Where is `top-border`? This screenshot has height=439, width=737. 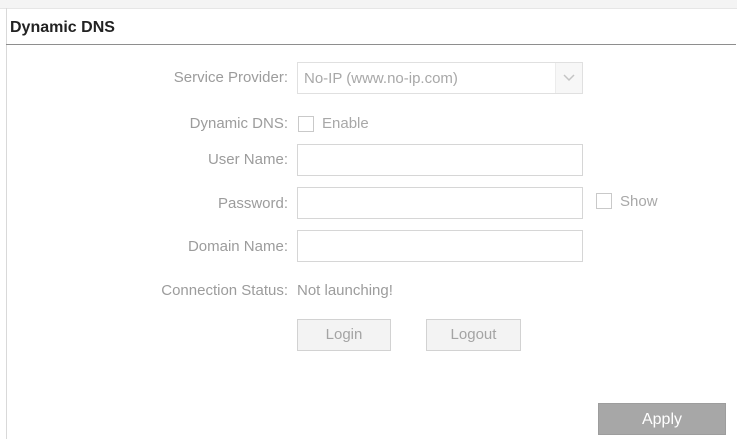
top-border is located at coordinates (368, 4).